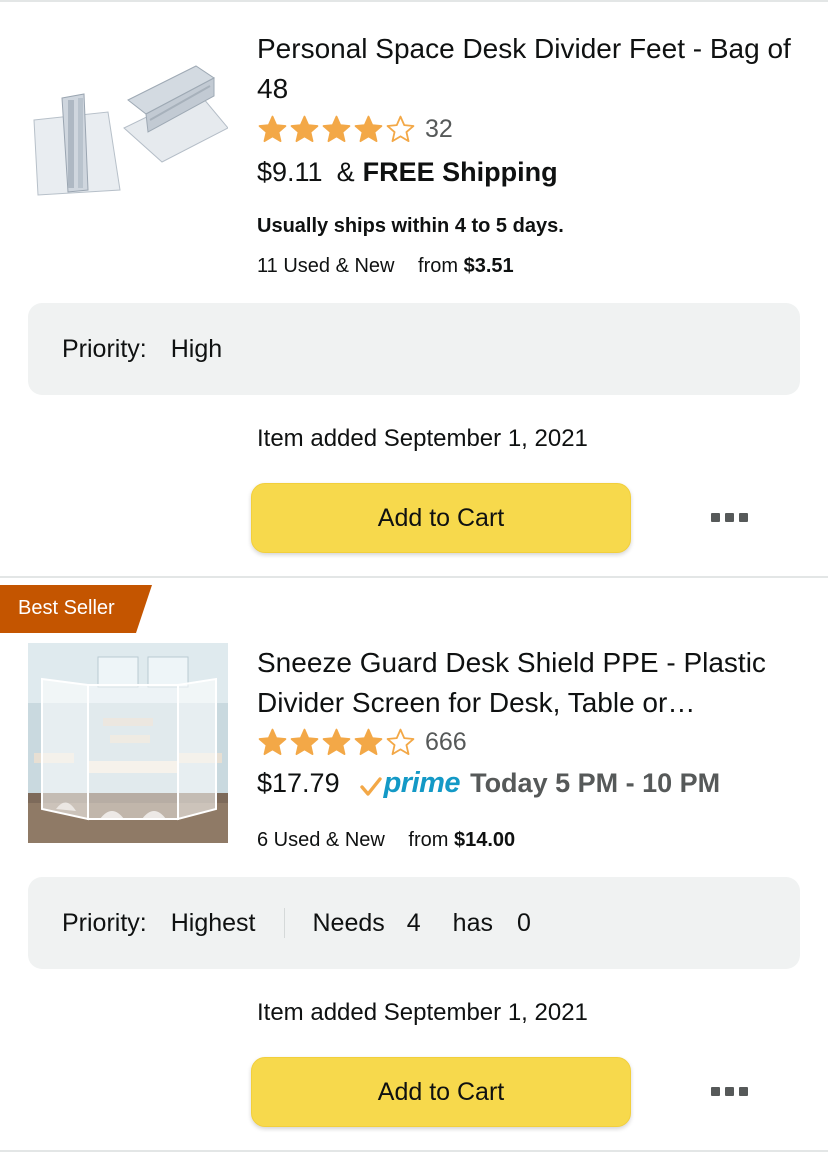 This screenshot has width=828, height=1156. What do you see at coordinates (414, 349) in the screenshot?
I see `priority-panel: Priority: High` at bounding box center [414, 349].